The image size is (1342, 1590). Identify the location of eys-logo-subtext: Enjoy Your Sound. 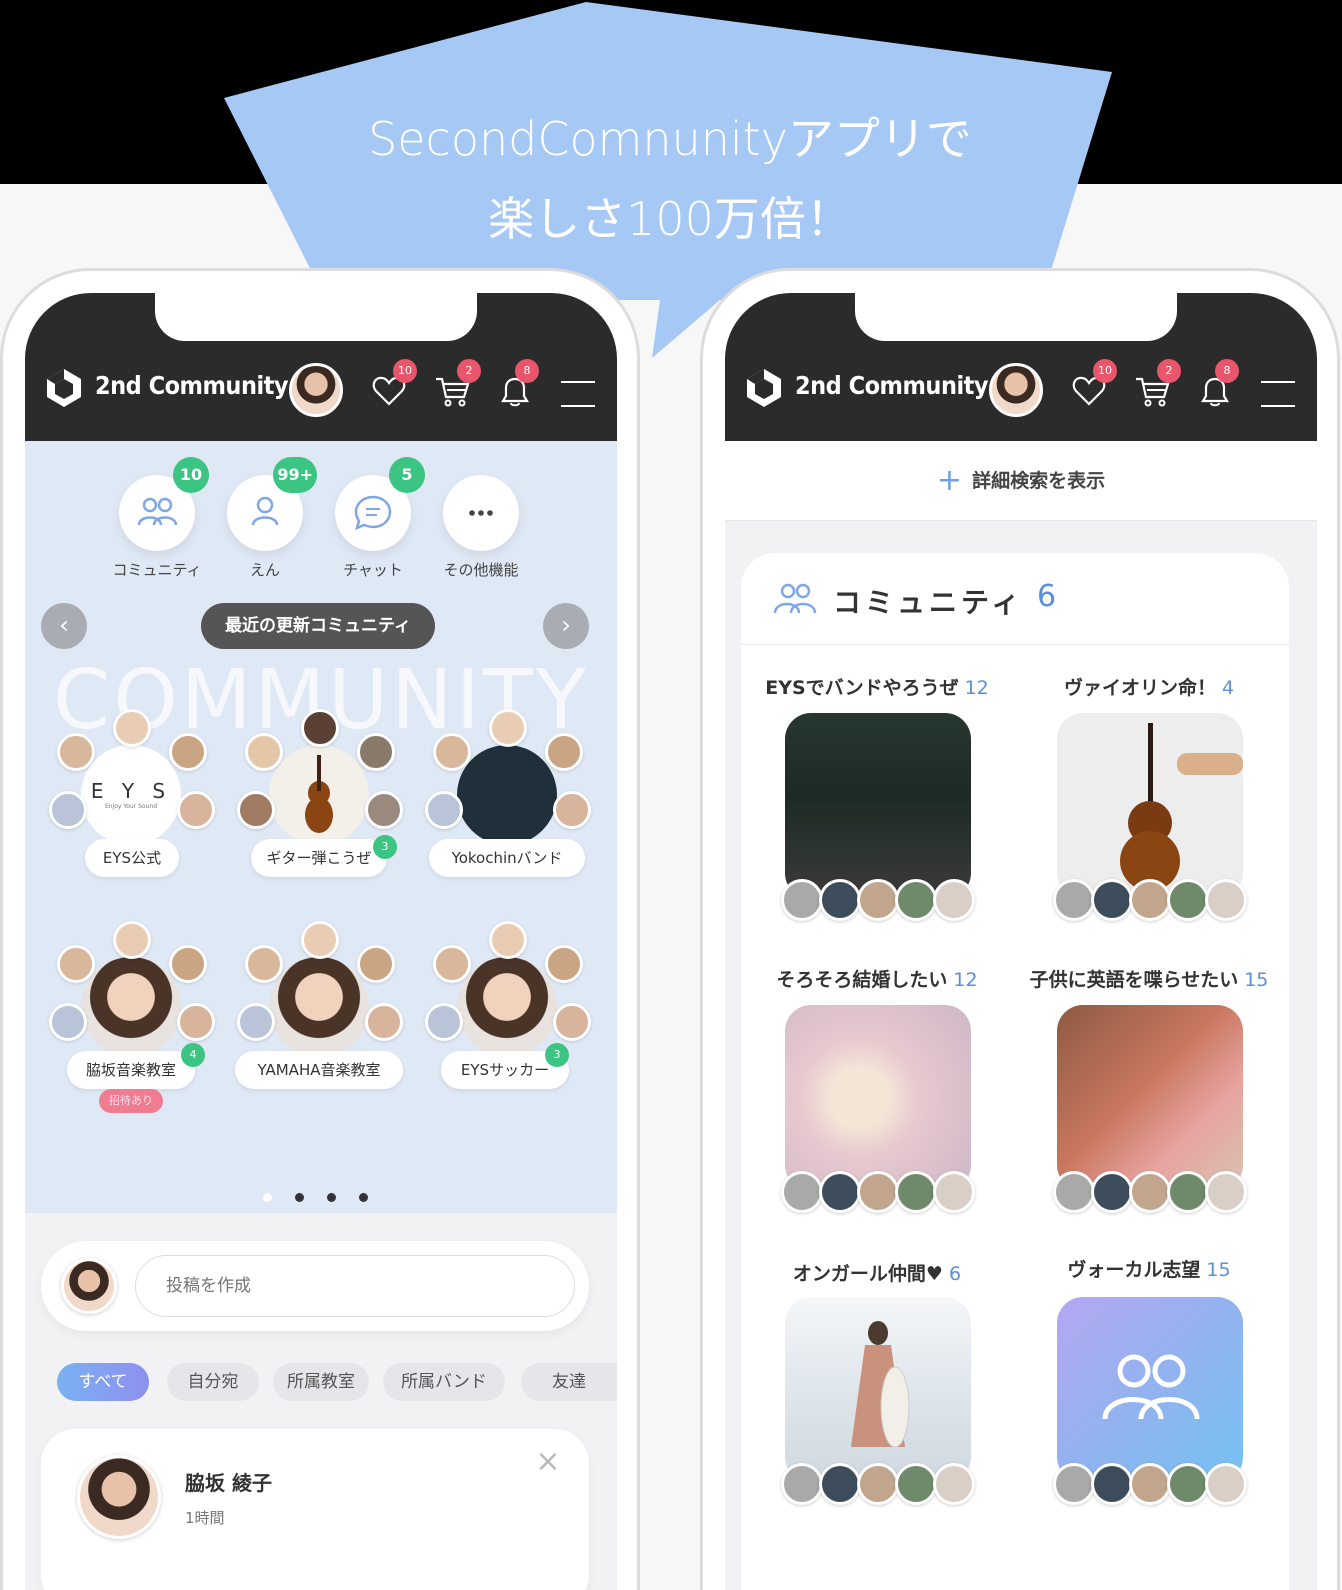
(131, 806).